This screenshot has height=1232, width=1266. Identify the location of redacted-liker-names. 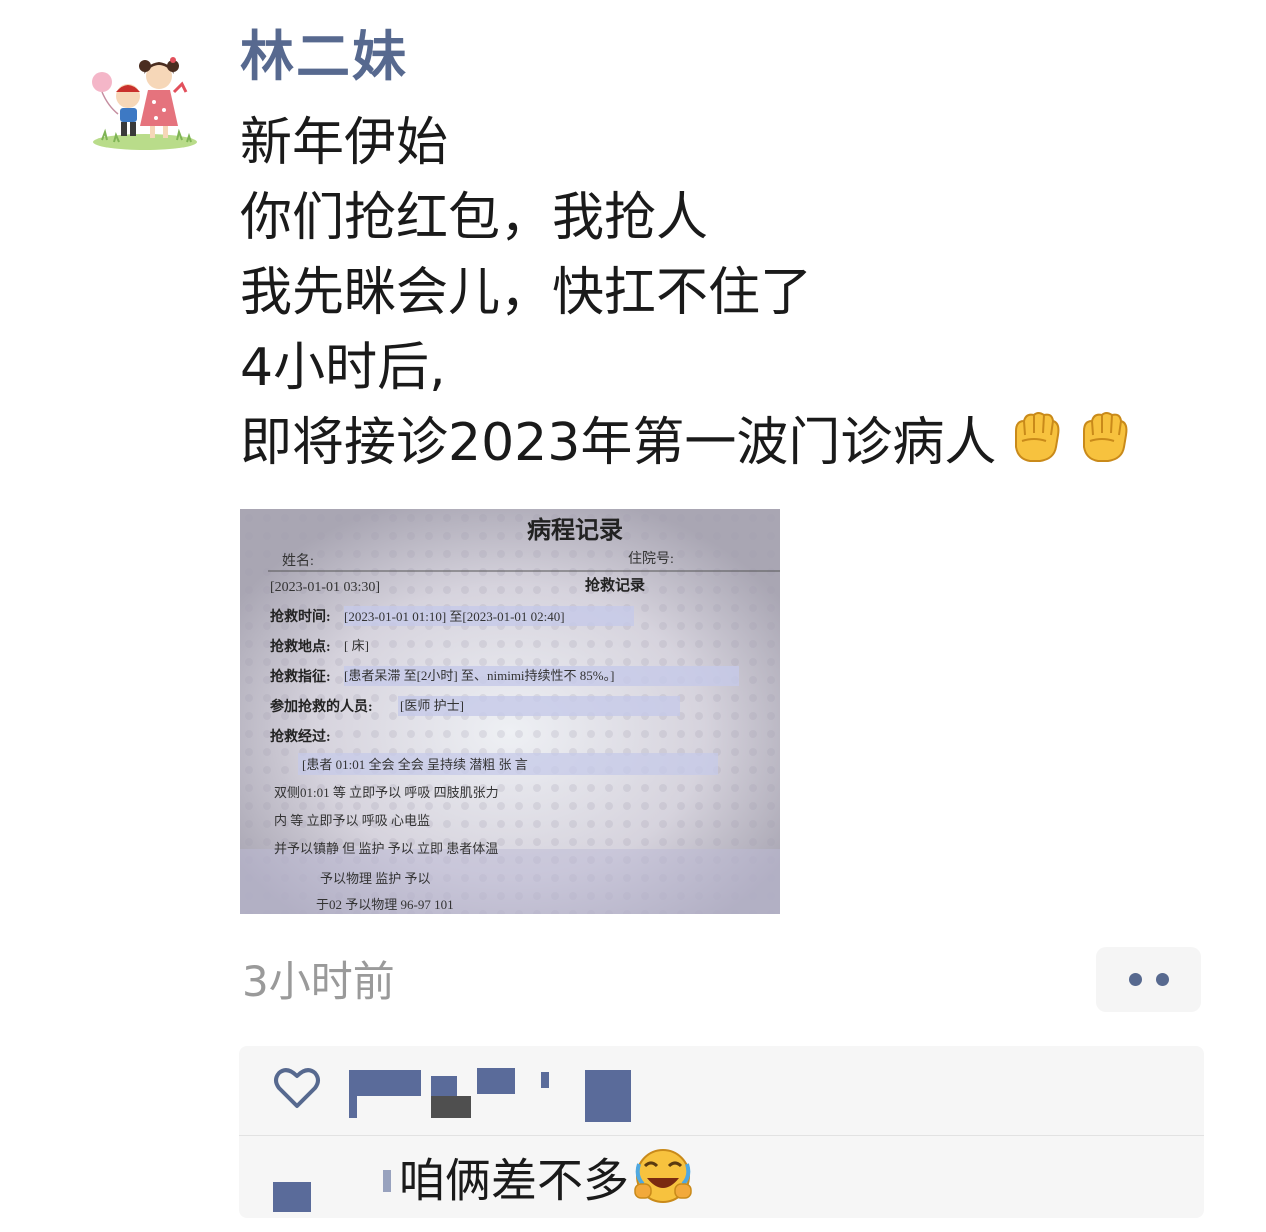
(490, 1094).